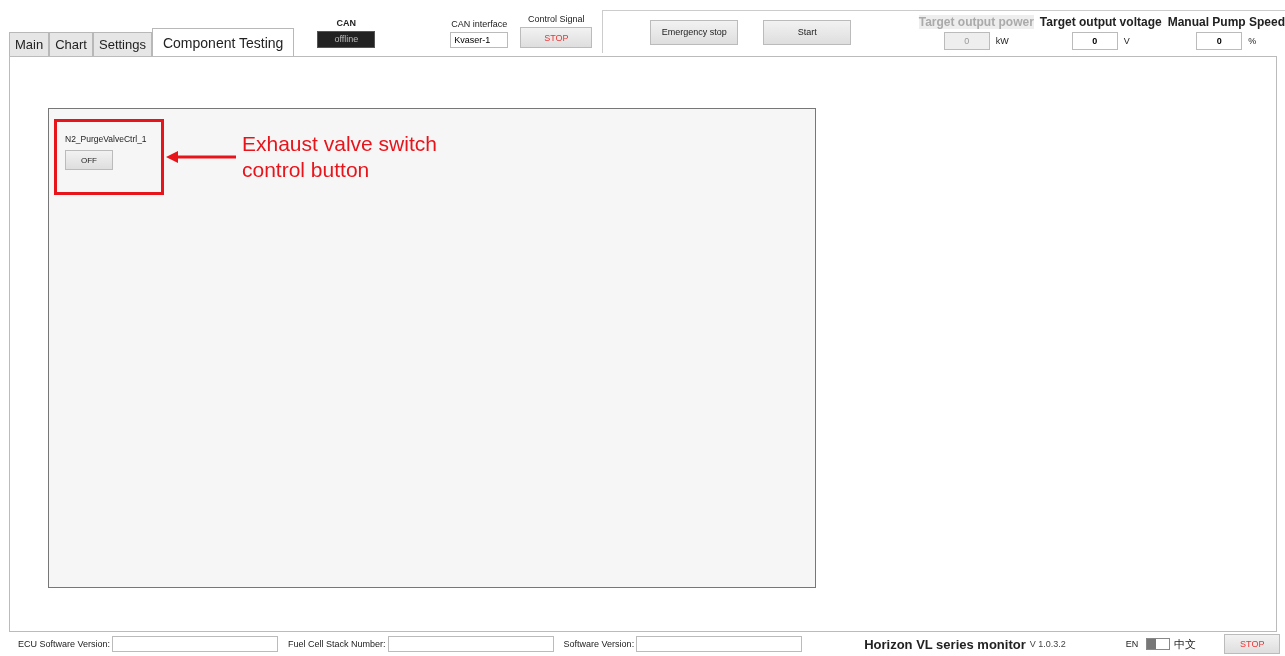 This screenshot has width=1285, height=656. Describe the element at coordinates (1126, 40) in the screenshot. I see `unit-label: V` at that location.